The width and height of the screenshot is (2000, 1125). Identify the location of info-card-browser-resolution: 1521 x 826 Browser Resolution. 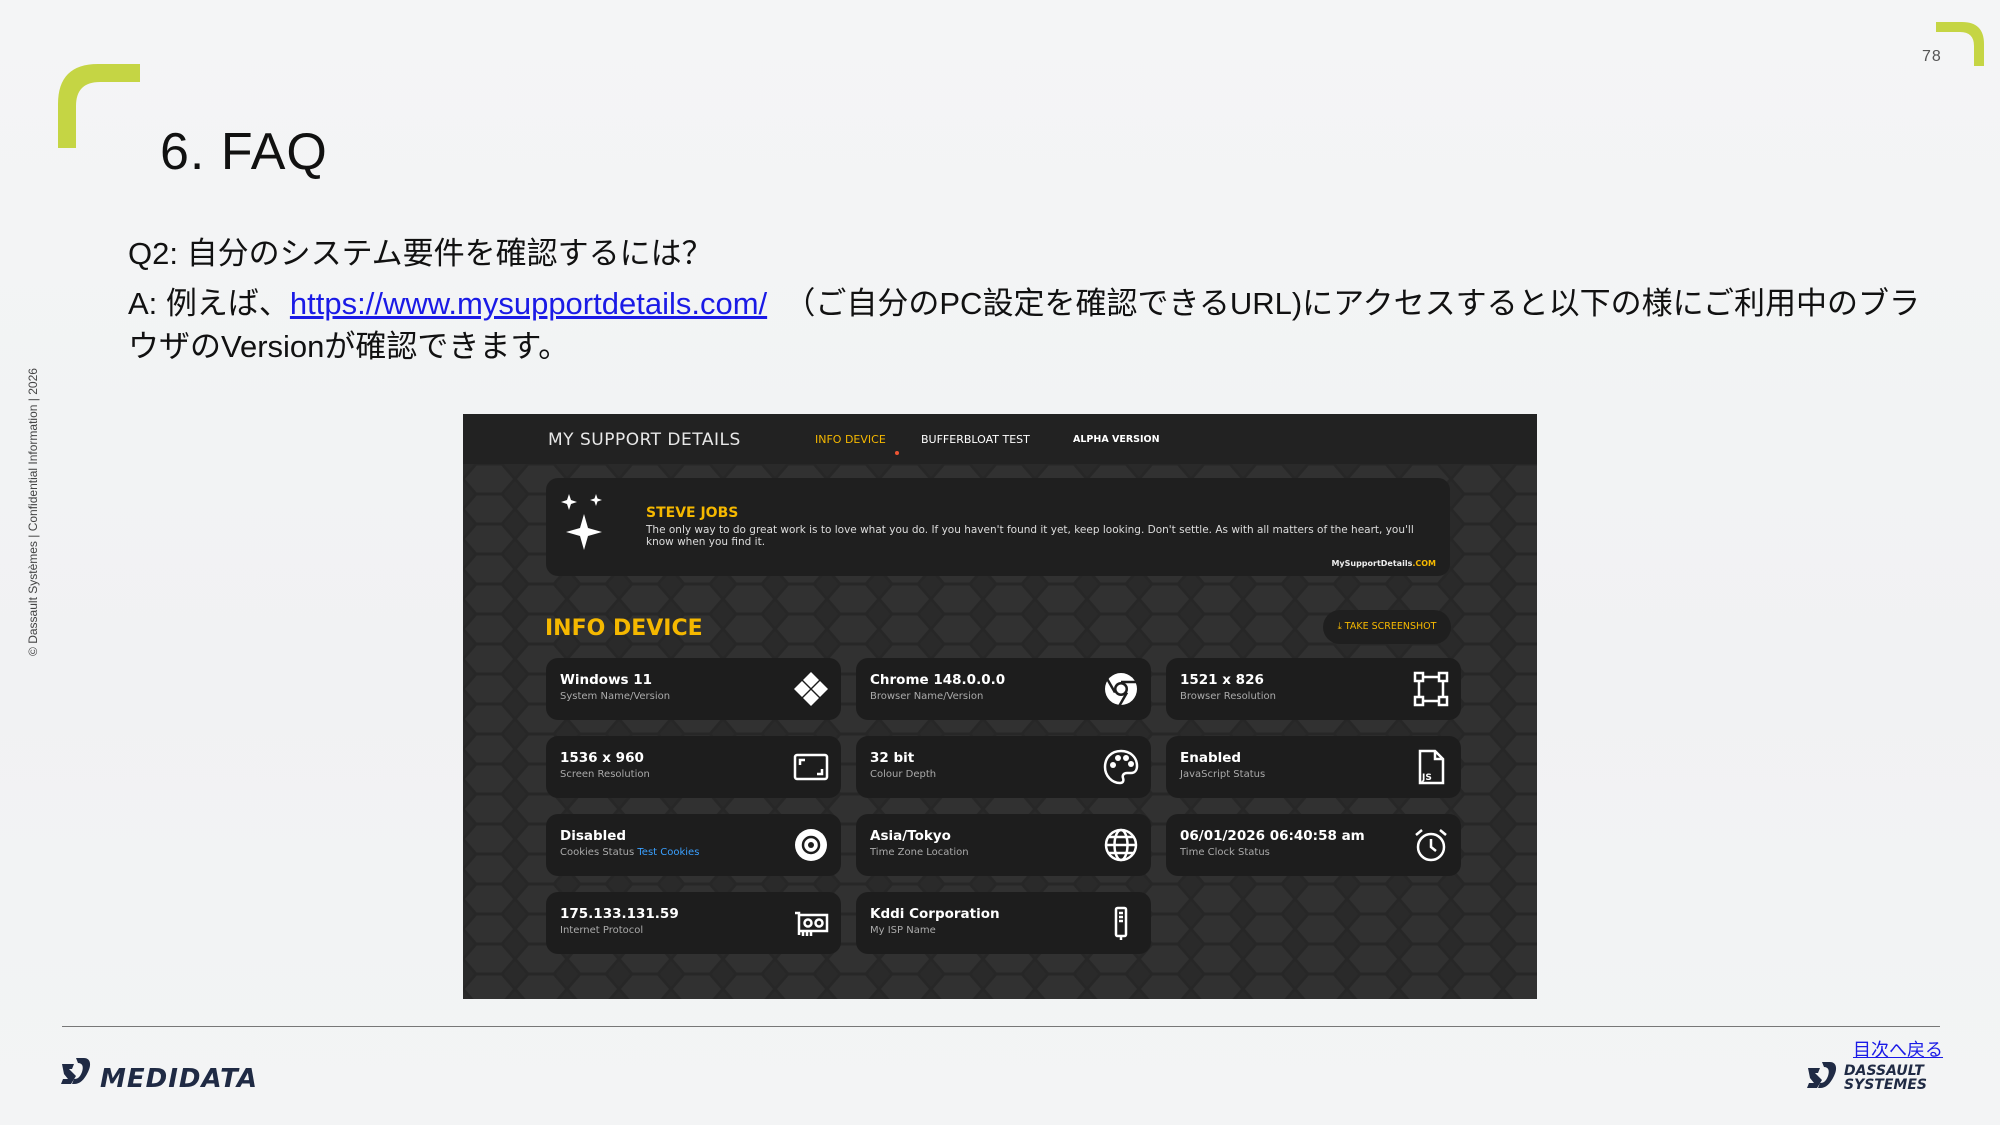
(1313, 689).